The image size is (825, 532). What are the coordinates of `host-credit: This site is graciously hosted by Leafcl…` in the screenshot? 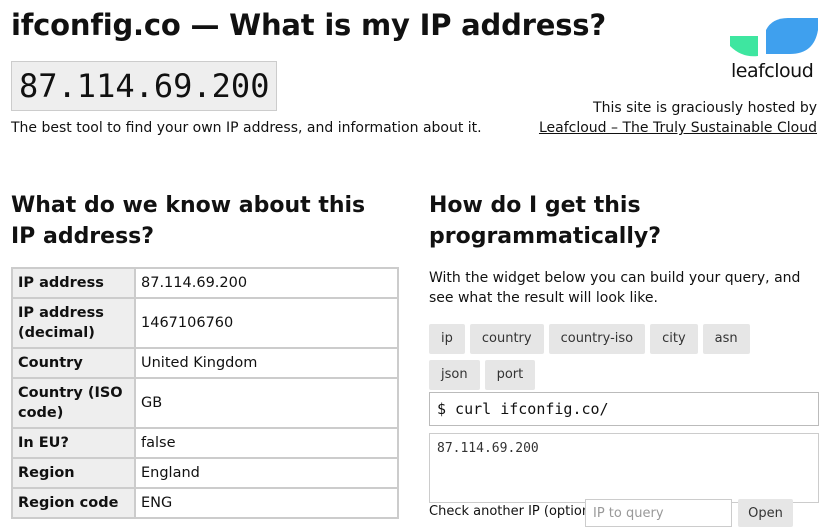 It's located at (667, 118).